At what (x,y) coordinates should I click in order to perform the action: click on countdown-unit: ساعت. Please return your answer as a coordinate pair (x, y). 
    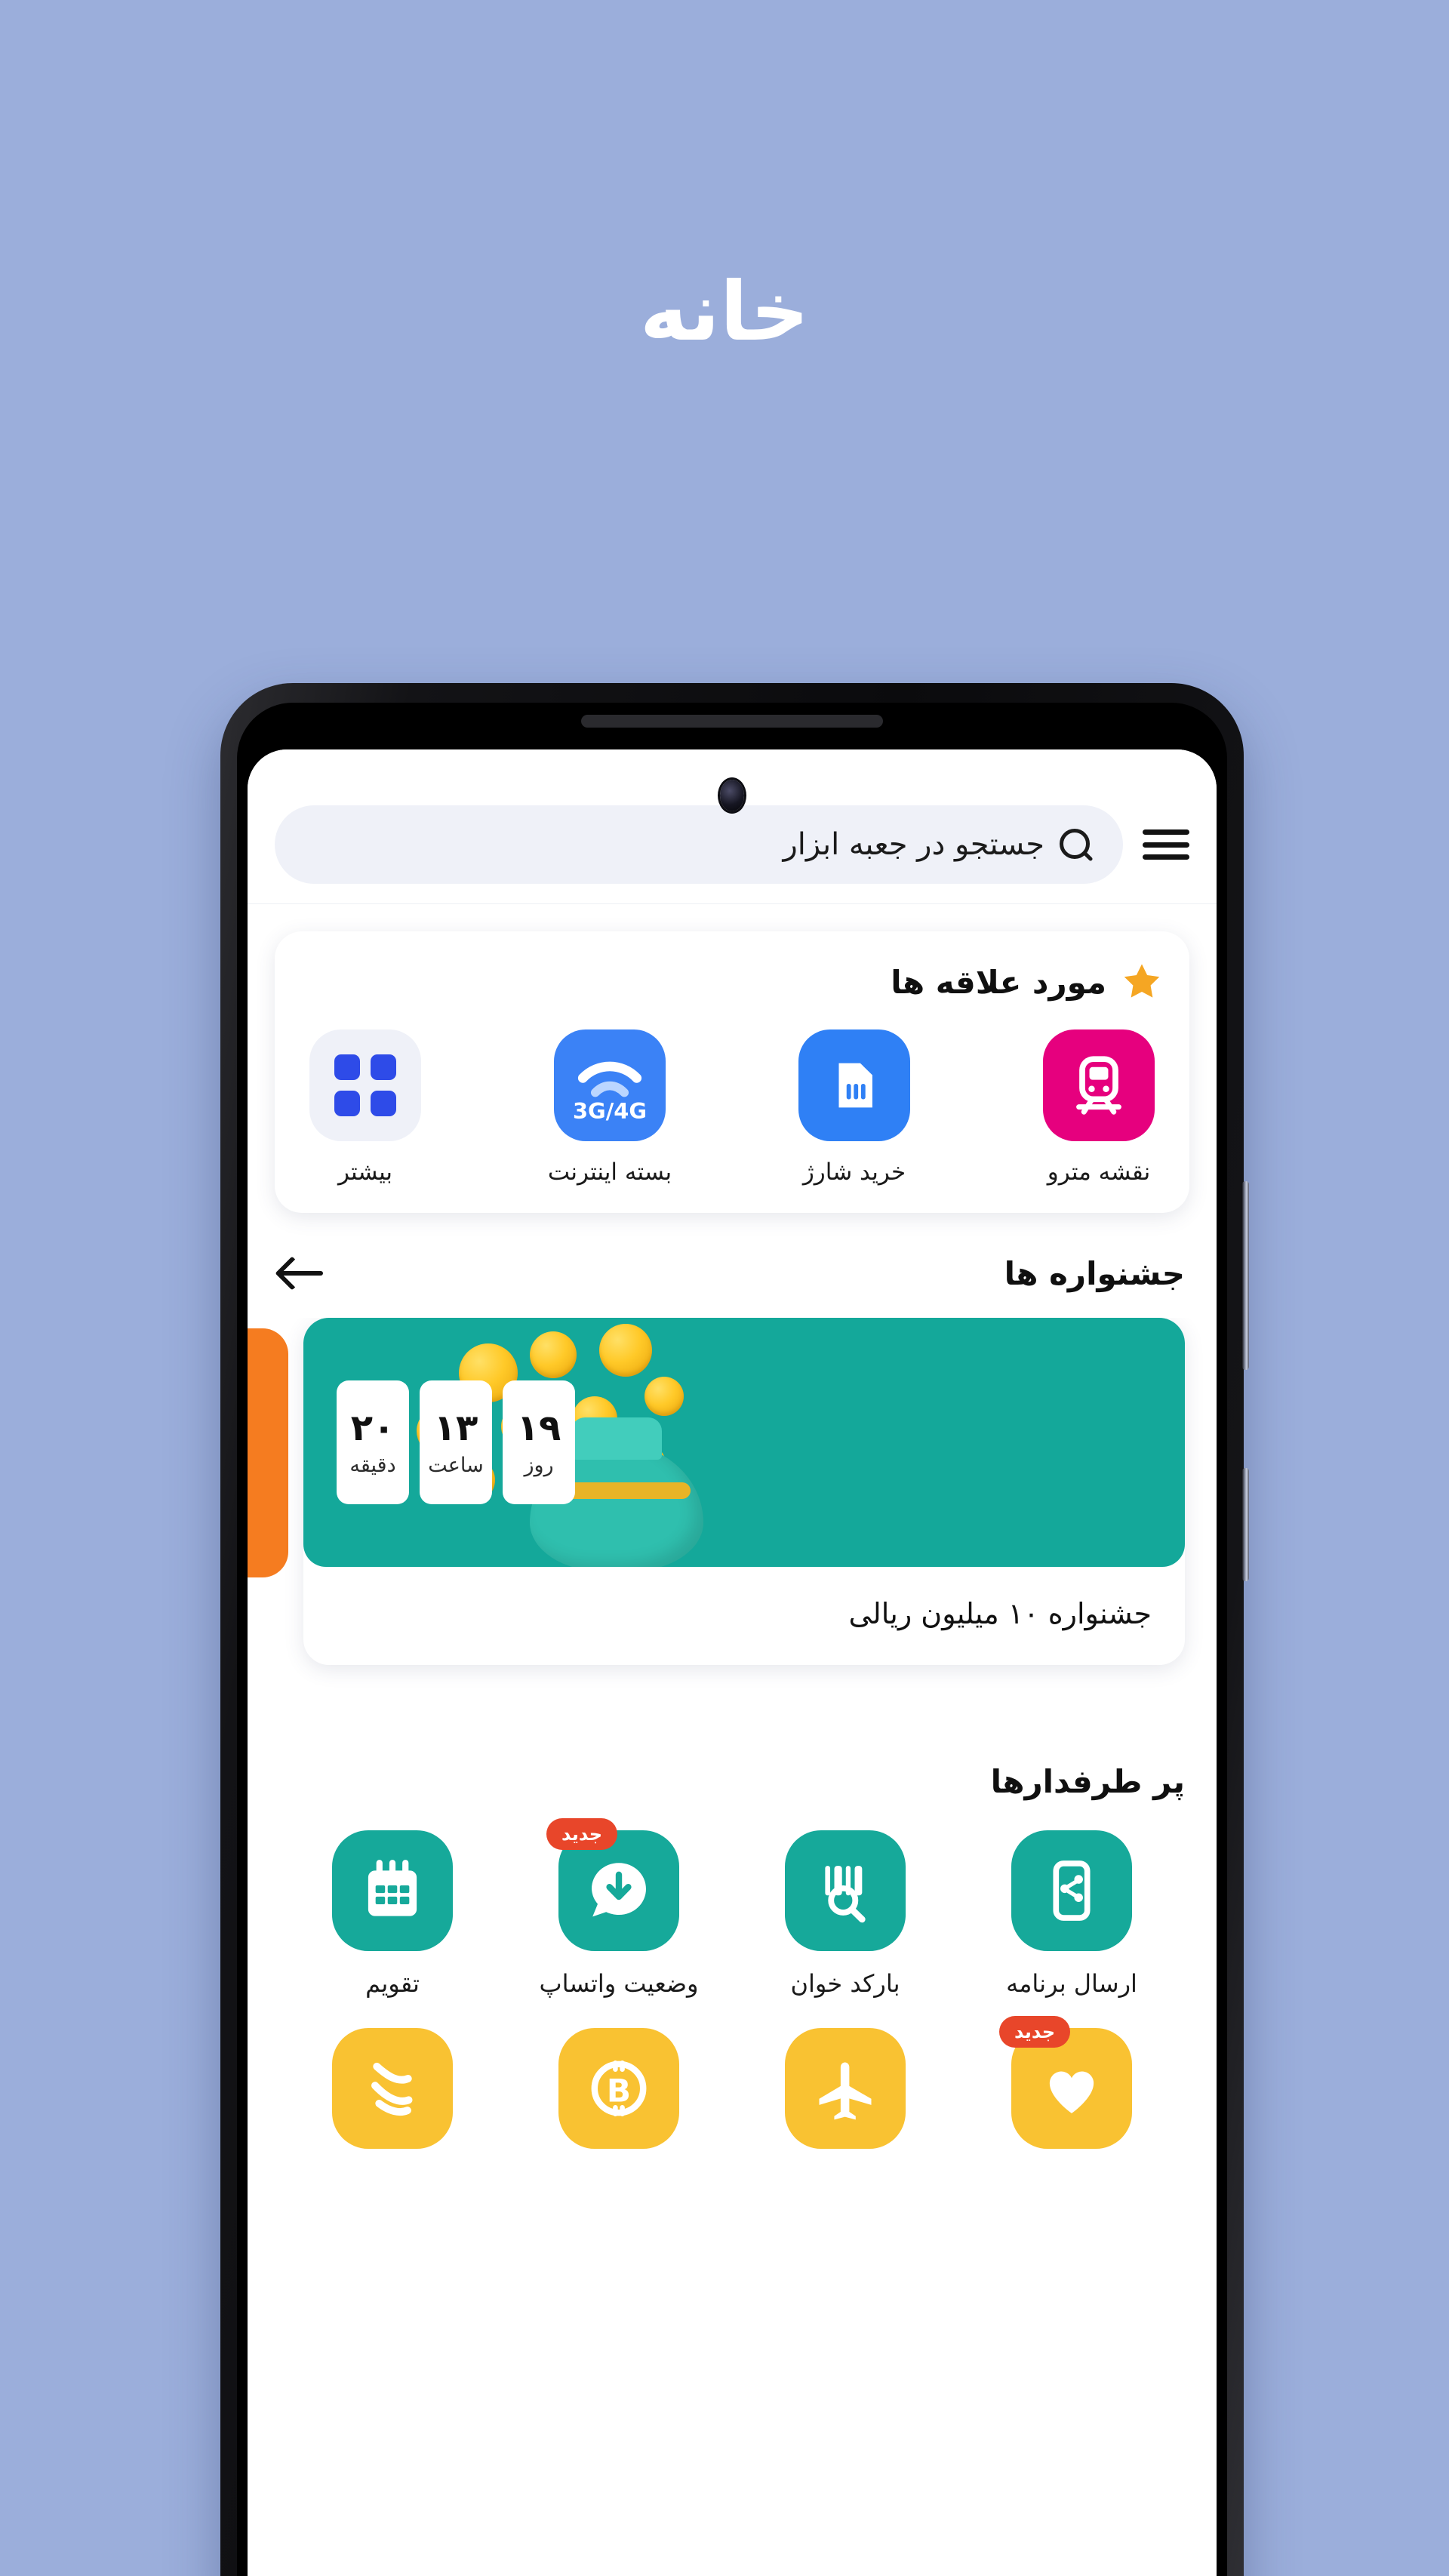
    Looking at the image, I should click on (456, 1466).